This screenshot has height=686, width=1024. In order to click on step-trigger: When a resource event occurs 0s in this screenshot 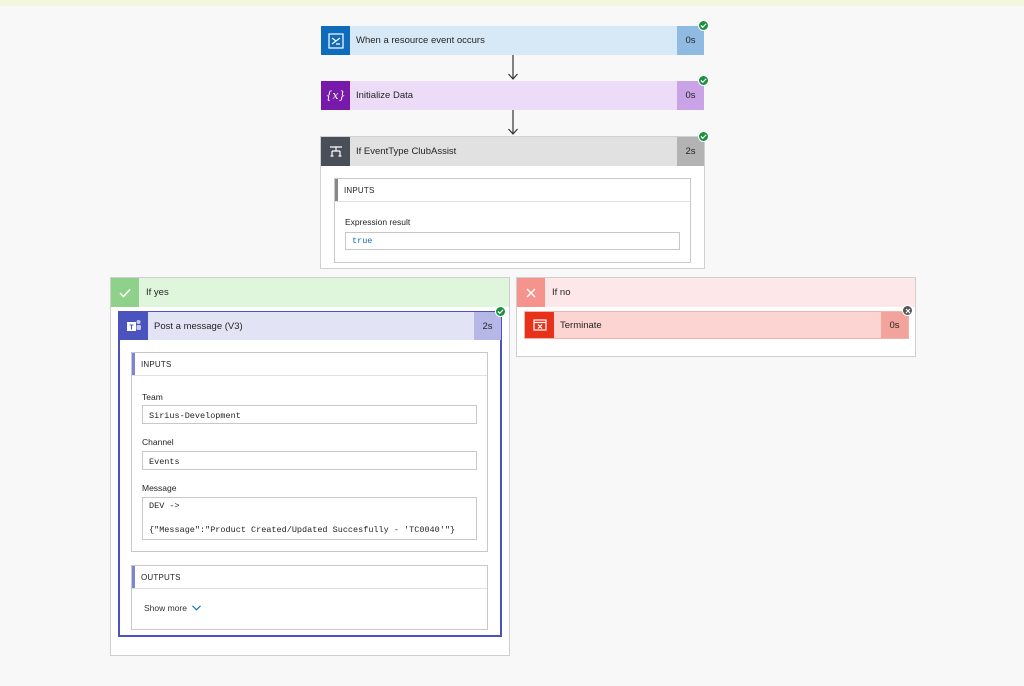, I will do `click(512, 40)`.